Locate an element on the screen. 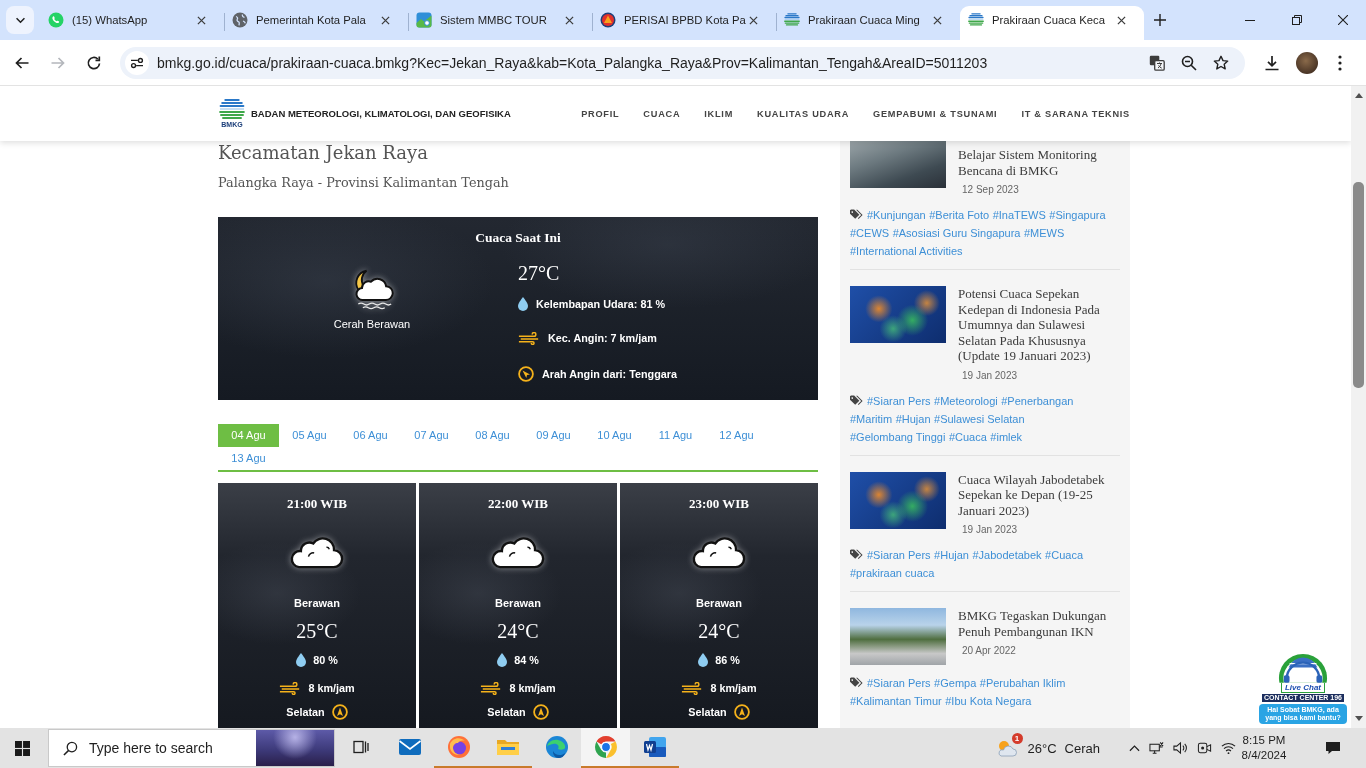 This screenshot has width=1366, height=768. tag-link: #Asosiasi Guru Singapura is located at coordinates (956, 233).